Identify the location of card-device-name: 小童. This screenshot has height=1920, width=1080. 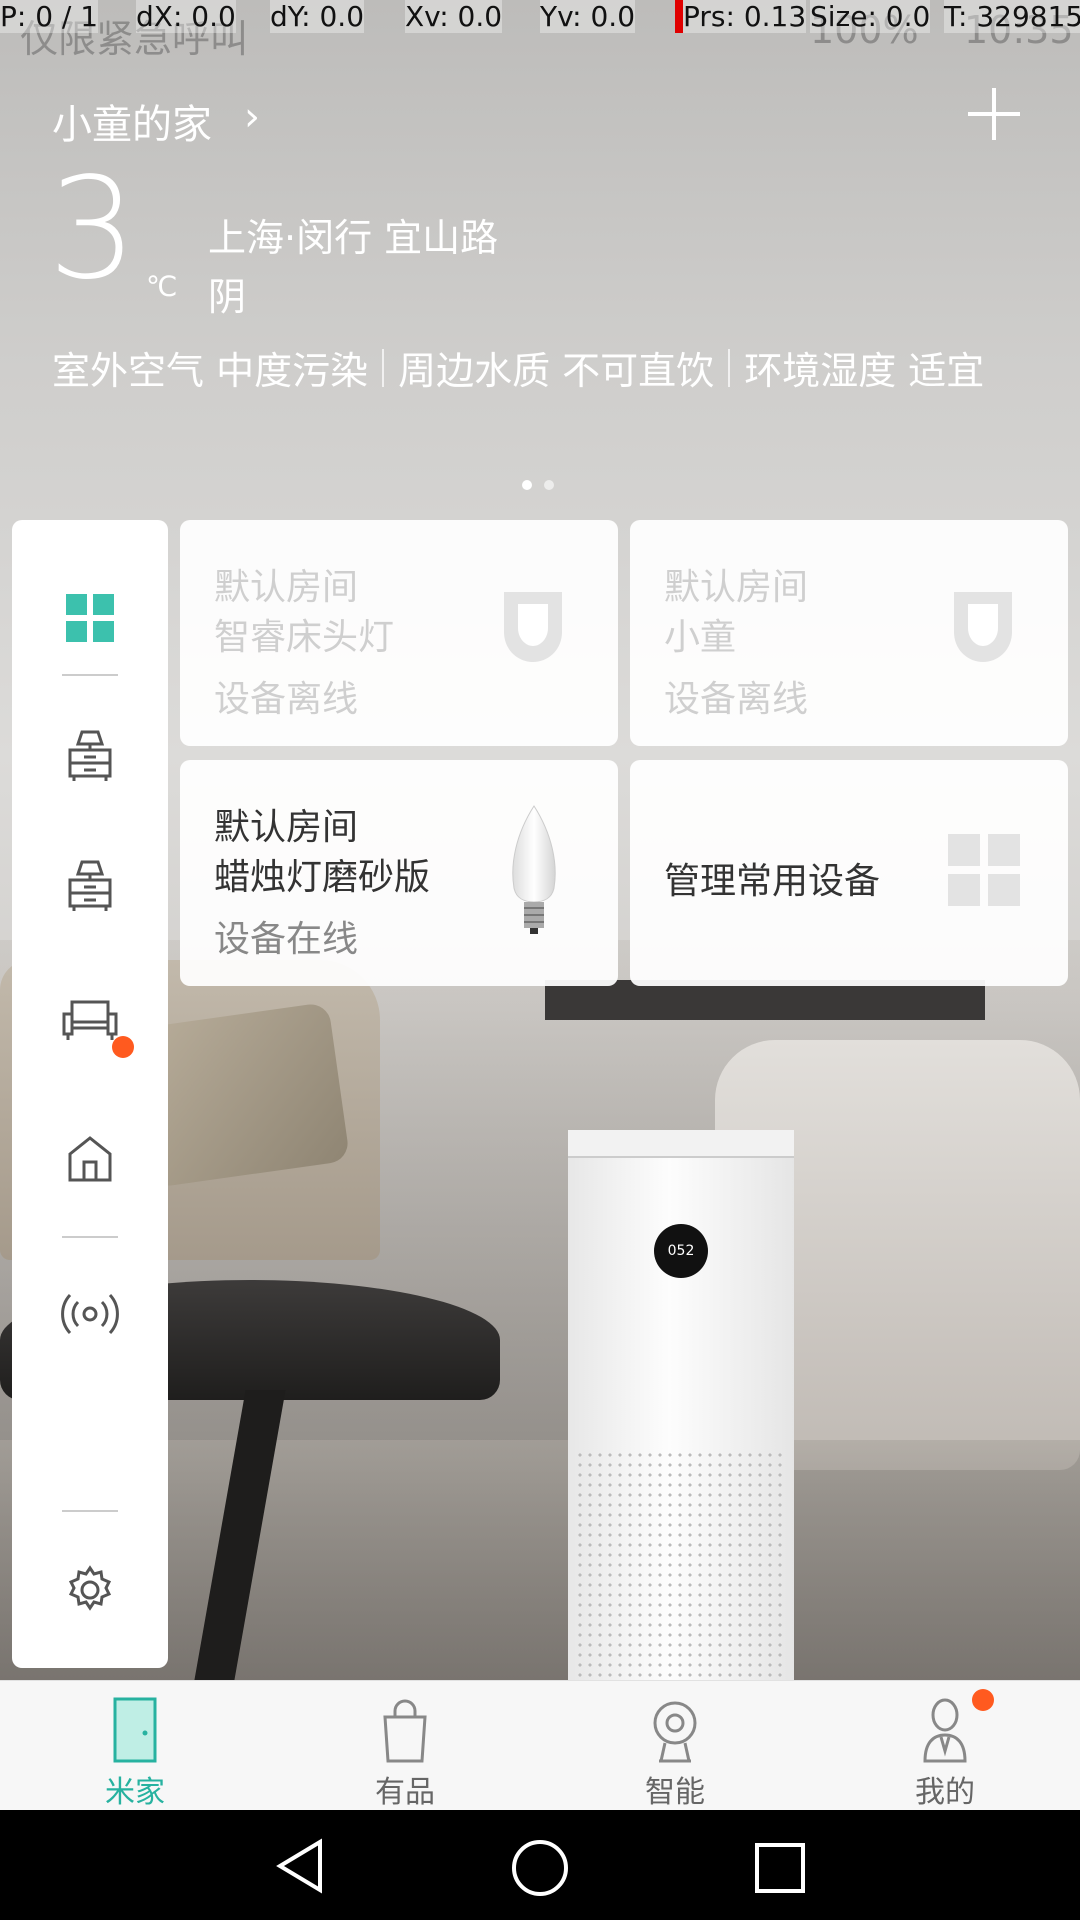
(700, 637).